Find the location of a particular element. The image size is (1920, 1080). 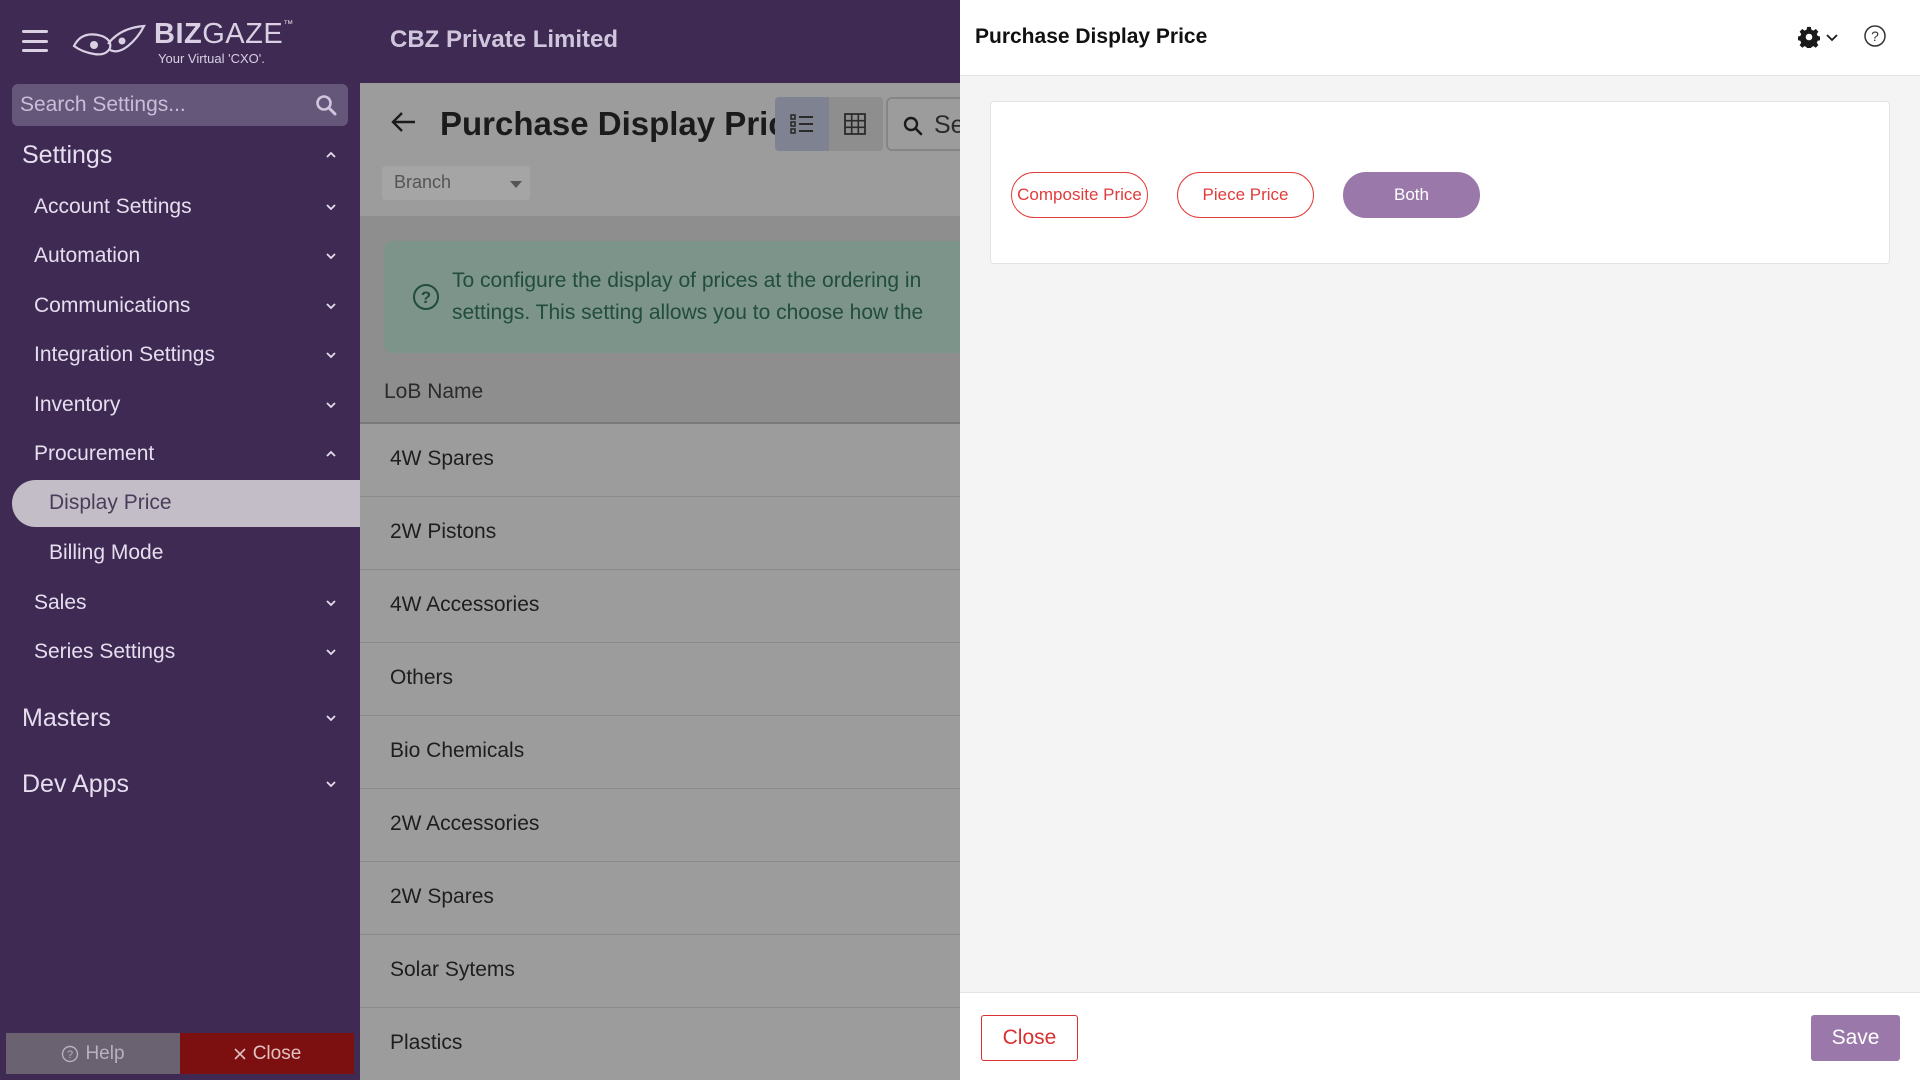

lob-name-cell: 2W Pistons is located at coordinates (443, 531).